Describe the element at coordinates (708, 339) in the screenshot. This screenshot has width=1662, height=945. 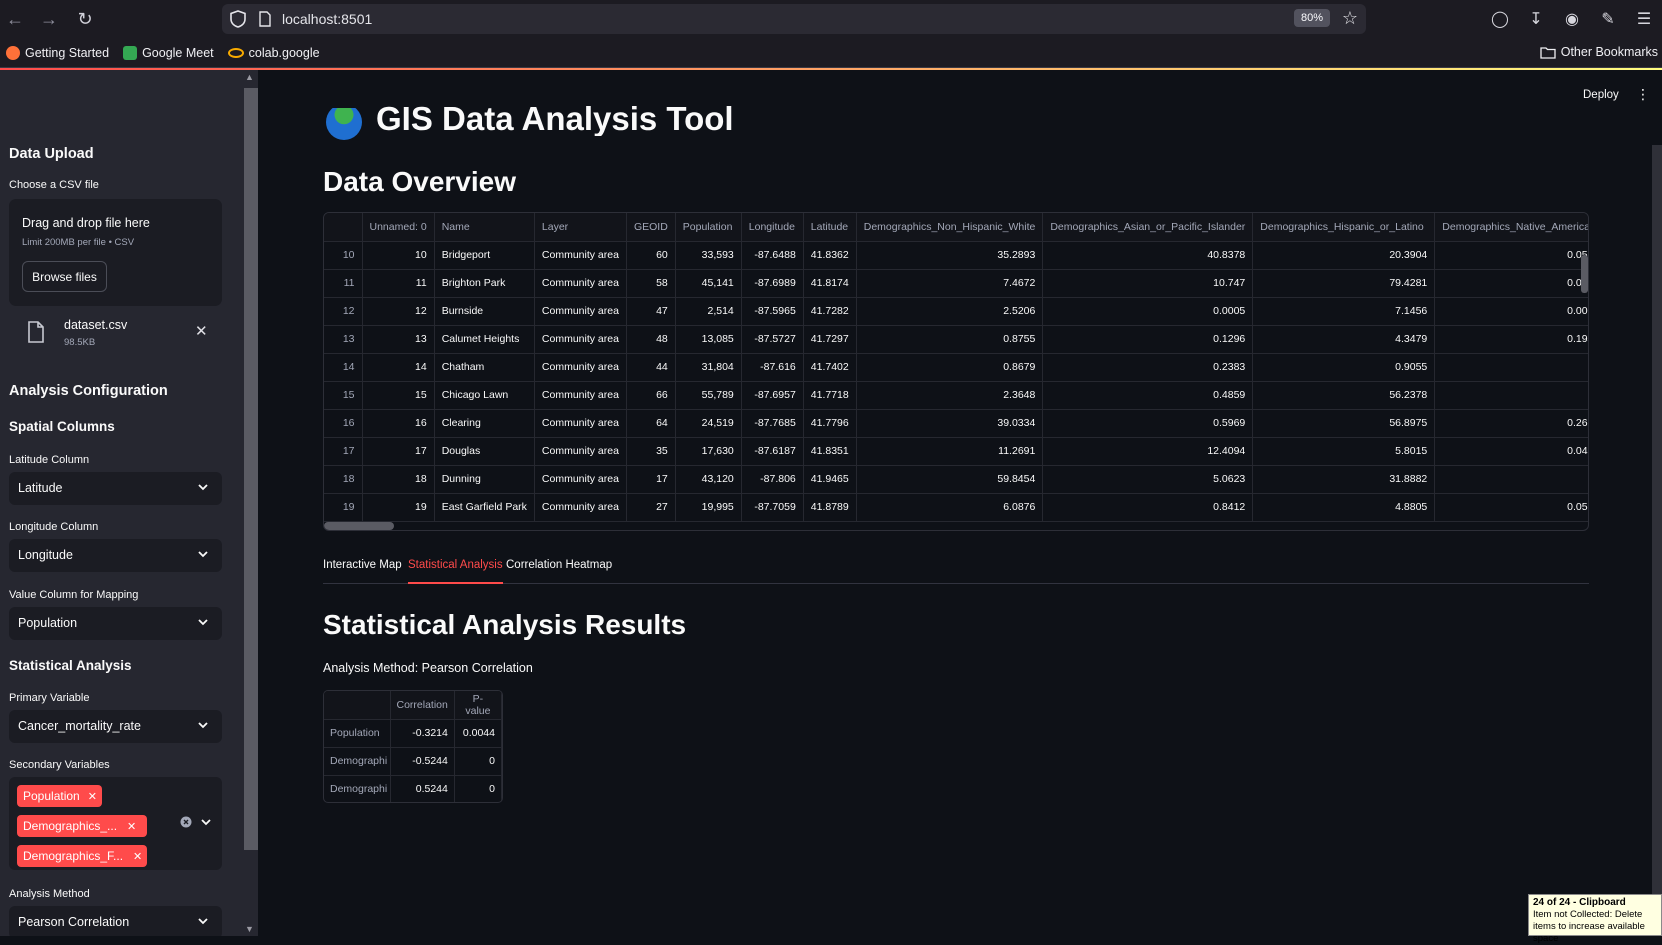
I see `table-cell: 13,085` at that location.